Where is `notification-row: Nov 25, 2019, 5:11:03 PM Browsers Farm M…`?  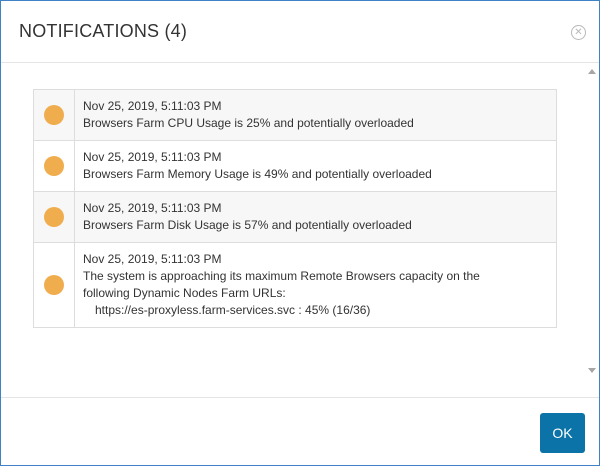
notification-row: Nov 25, 2019, 5:11:03 PM Browsers Farm M… is located at coordinates (295, 166).